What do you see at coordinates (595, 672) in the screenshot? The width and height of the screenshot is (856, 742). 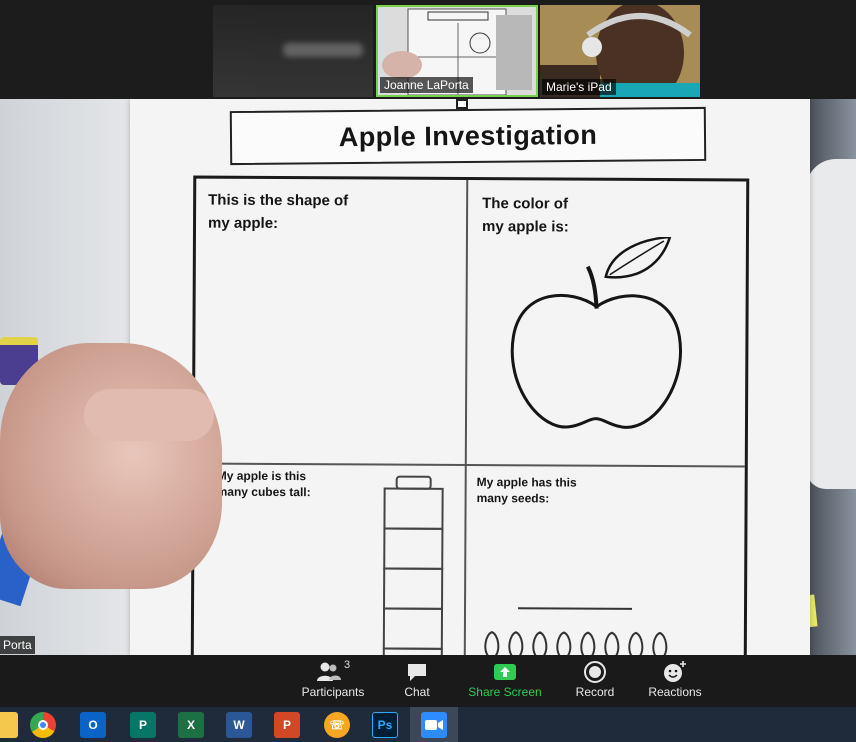 I see `record-icon` at bounding box center [595, 672].